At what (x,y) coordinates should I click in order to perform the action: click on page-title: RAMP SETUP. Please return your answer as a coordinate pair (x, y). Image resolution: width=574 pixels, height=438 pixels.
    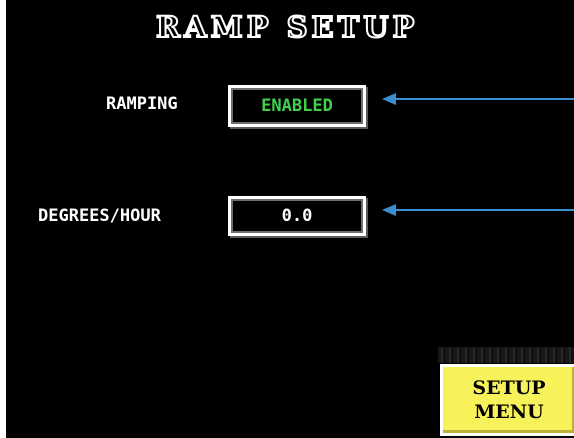
    Looking at the image, I should click on (287, 27).